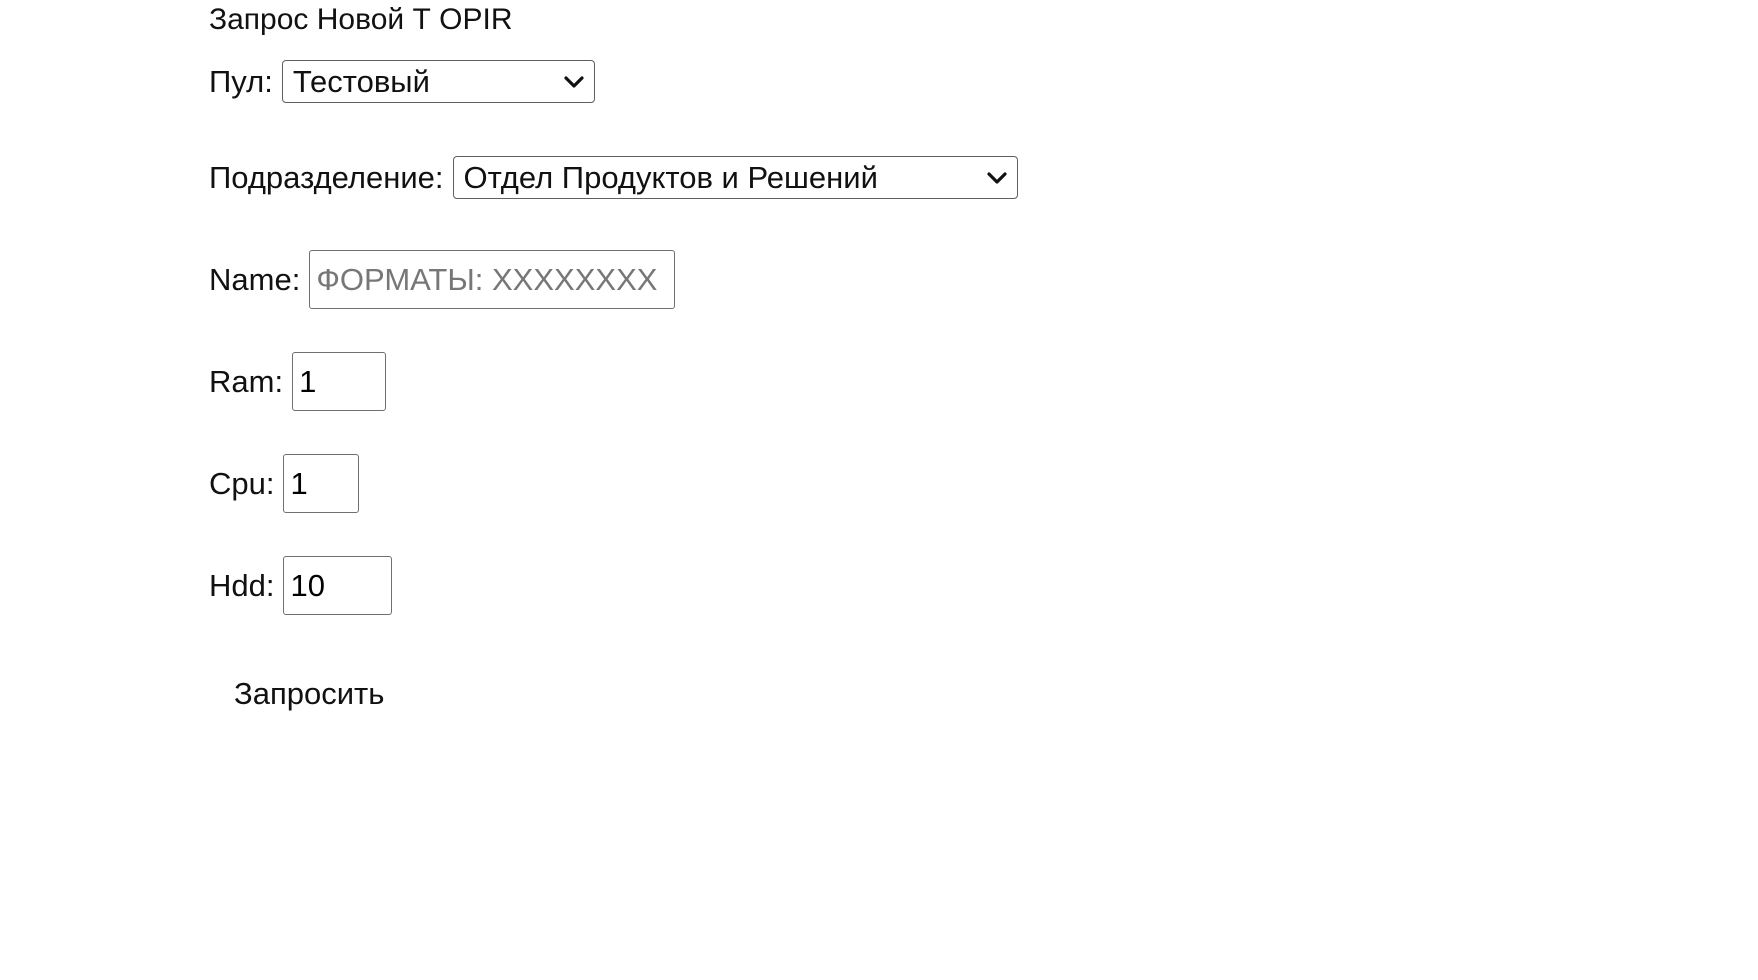 The width and height of the screenshot is (1758, 980). I want to click on division-select-value: Отдел Продуктов и Решений, so click(670, 177).